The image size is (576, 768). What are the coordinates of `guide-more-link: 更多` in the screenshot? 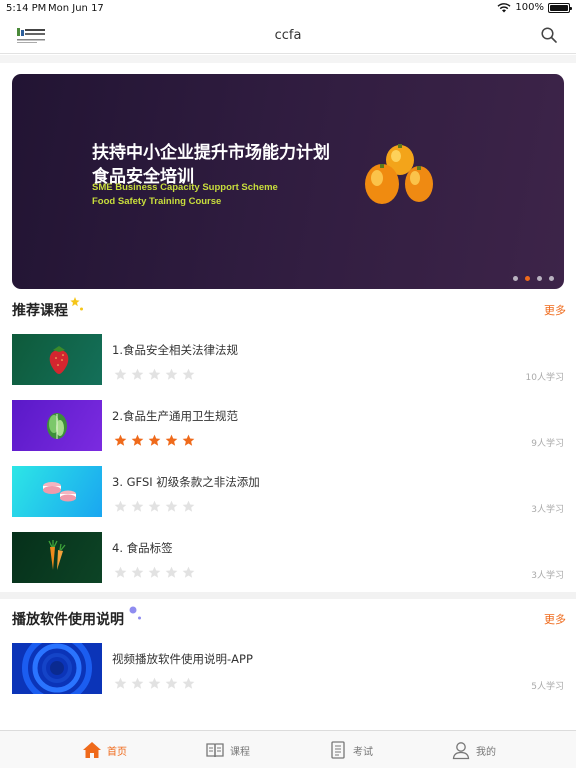 It's located at (555, 619).